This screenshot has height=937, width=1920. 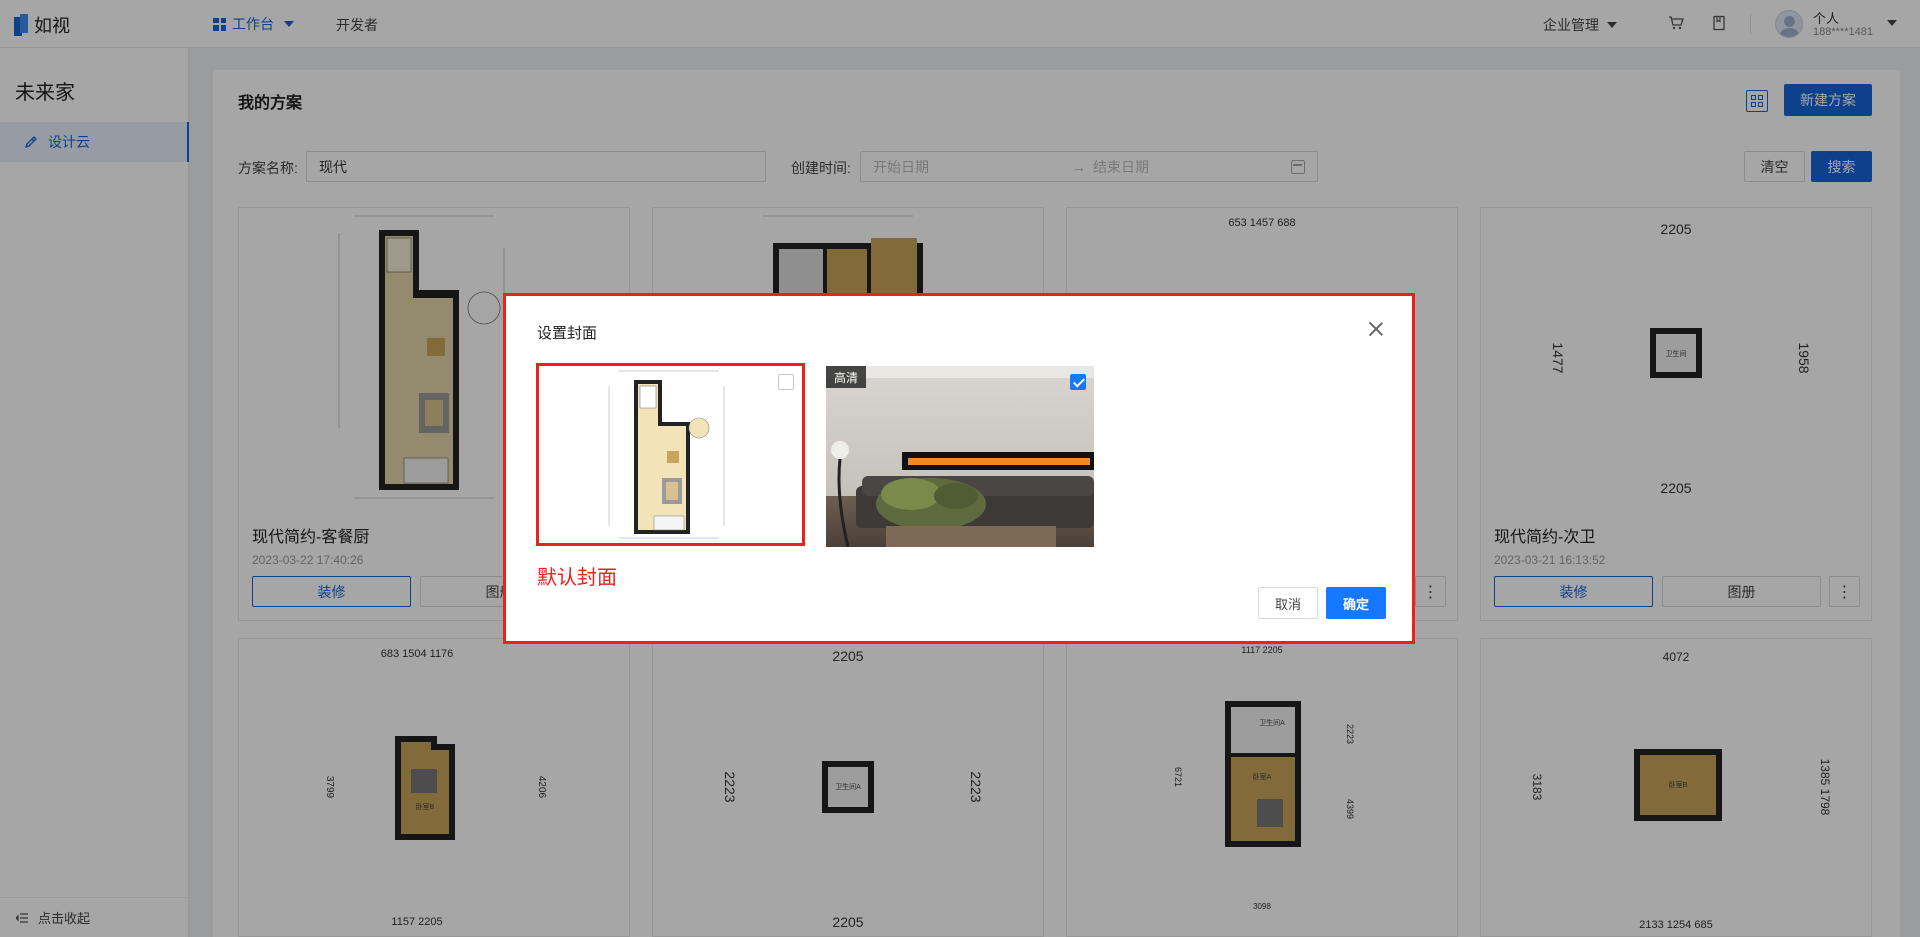 What do you see at coordinates (577, 578) in the screenshot?
I see `default-cover-label: 默认封面` at bounding box center [577, 578].